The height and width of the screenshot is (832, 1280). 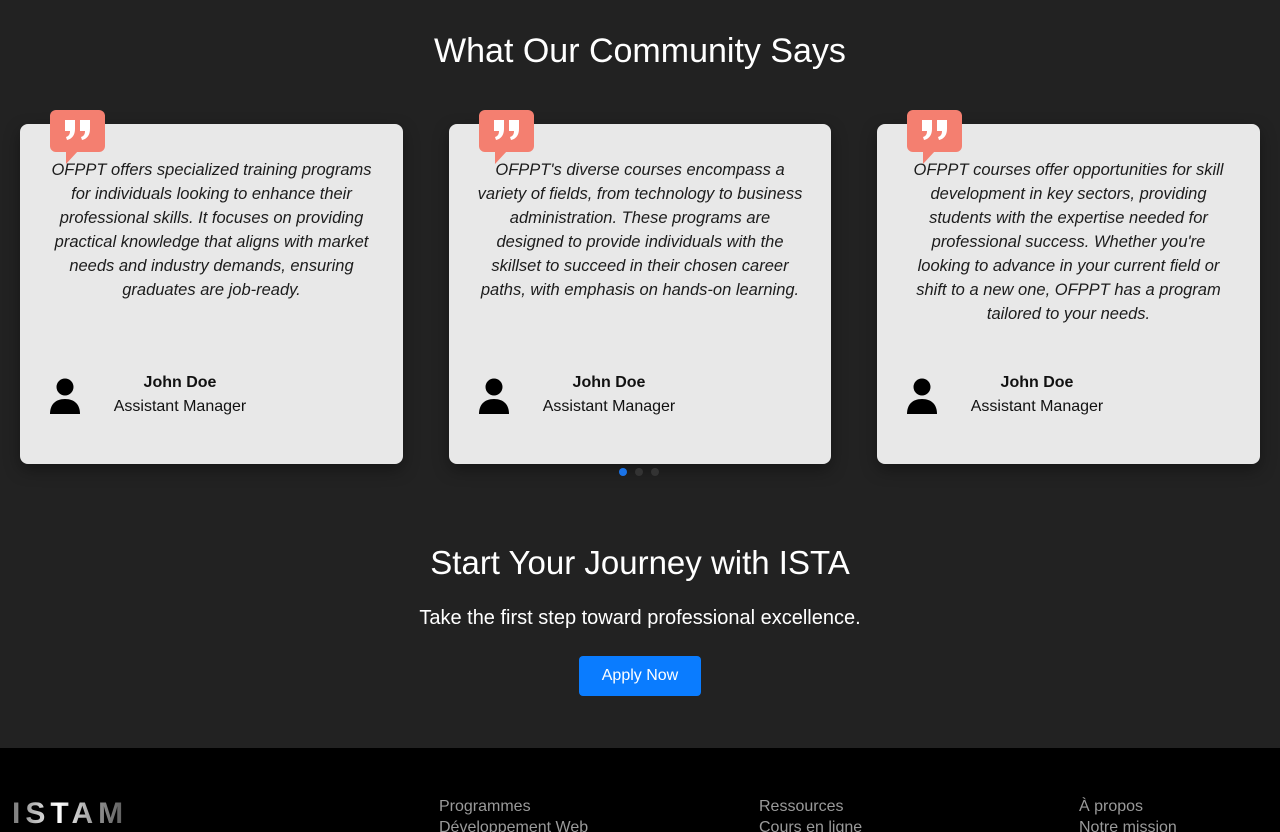 I want to click on footer-logo: ISTAM, so click(x=70, y=814).